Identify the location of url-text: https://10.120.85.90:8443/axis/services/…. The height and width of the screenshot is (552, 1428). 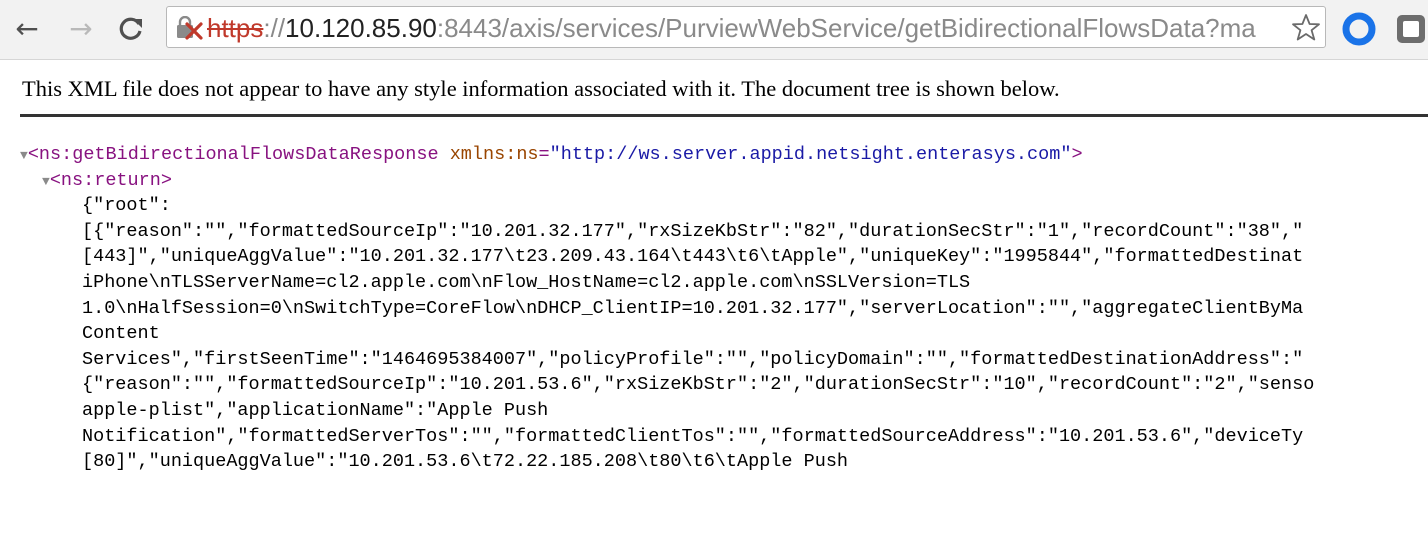
(731, 28).